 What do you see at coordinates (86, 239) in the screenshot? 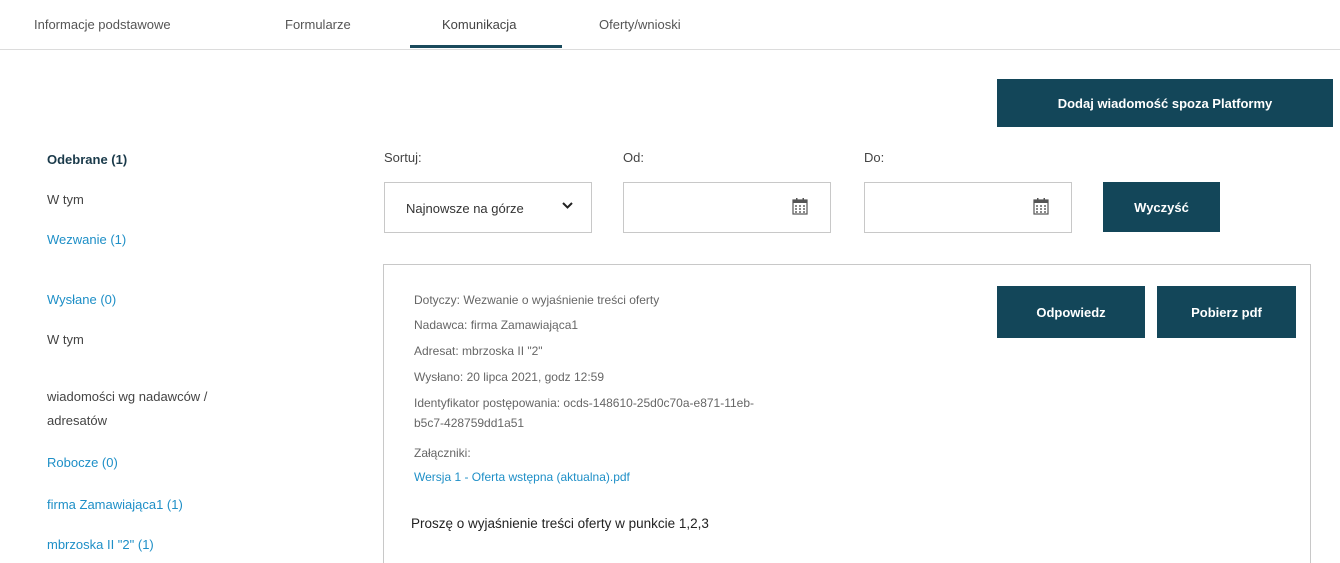
I see `sidebar-item-summons: Wezwanie (1)` at bounding box center [86, 239].